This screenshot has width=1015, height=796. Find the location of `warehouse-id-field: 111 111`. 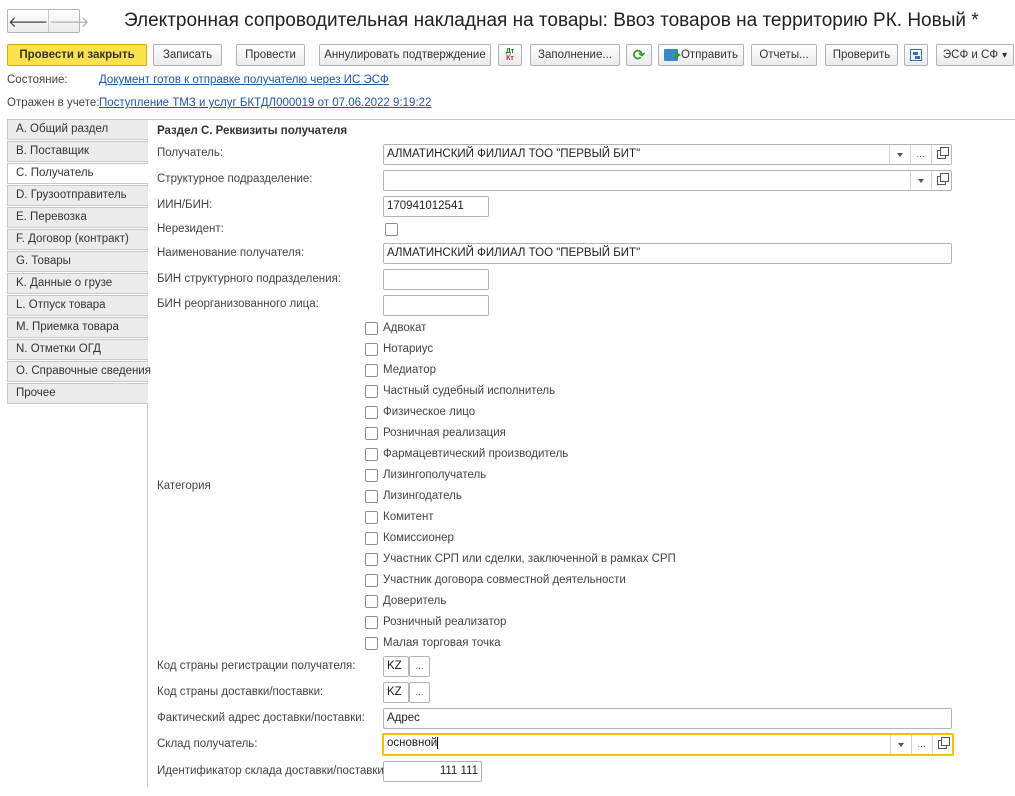

warehouse-id-field: 111 111 is located at coordinates (432, 771).